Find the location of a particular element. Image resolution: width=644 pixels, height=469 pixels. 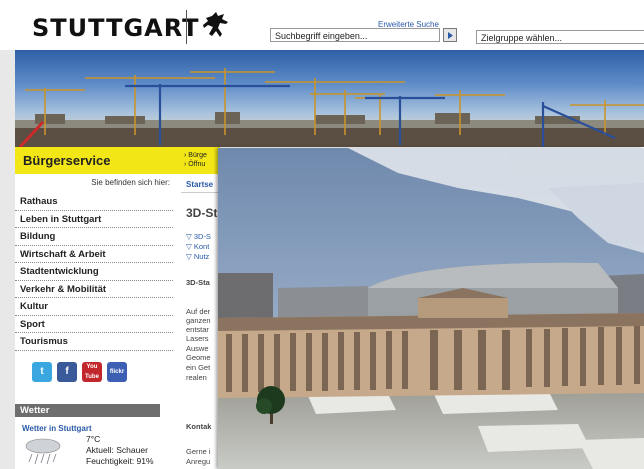

content-text-line: realen is located at coordinates (196, 377).